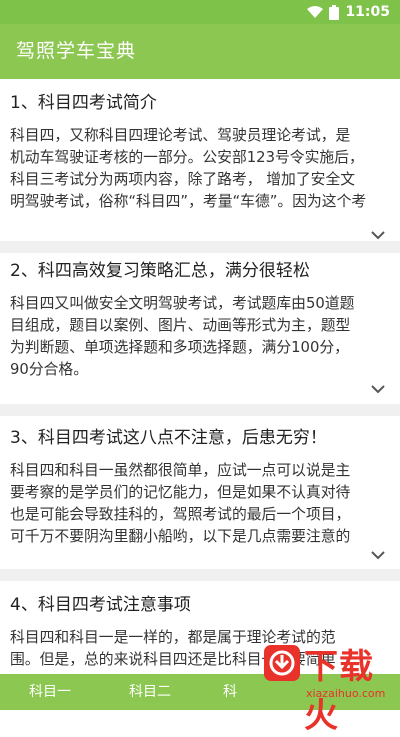  I want to click on status-bar: 11:05, so click(200, 12).